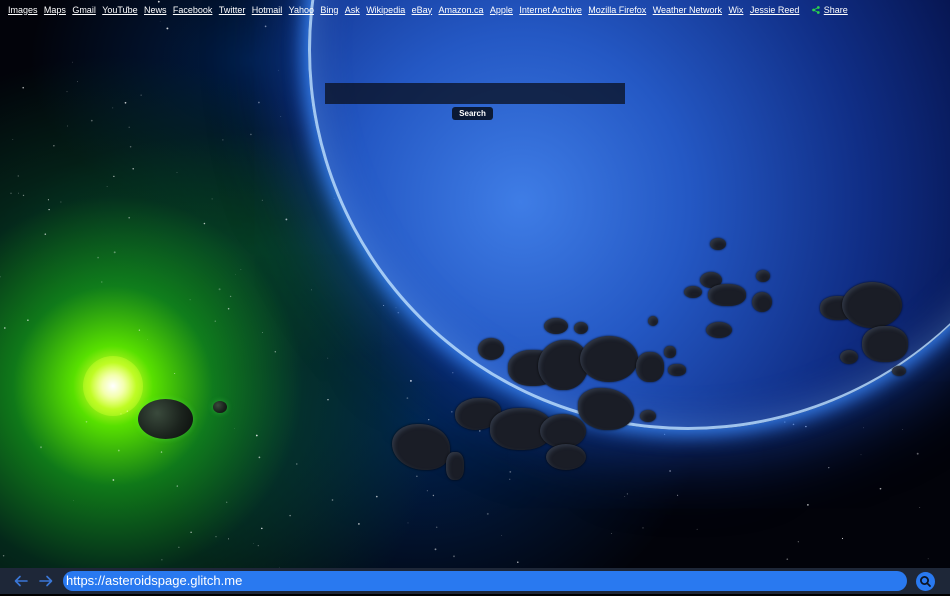 This screenshot has width=950, height=596. I want to click on link-amazon-ca: Amazon.ca, so click(461, 10).